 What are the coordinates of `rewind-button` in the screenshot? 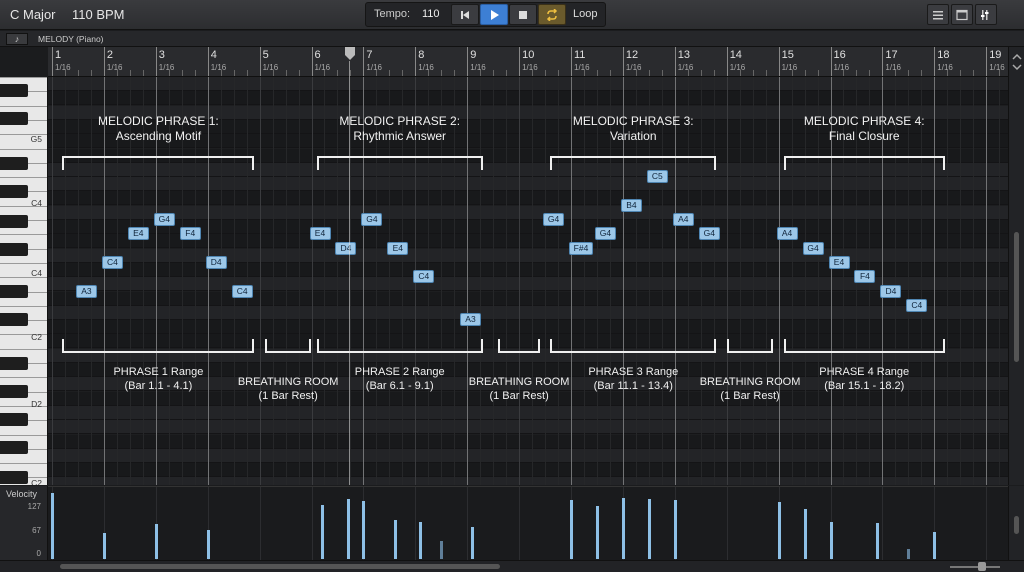 It's located at (465, 14).